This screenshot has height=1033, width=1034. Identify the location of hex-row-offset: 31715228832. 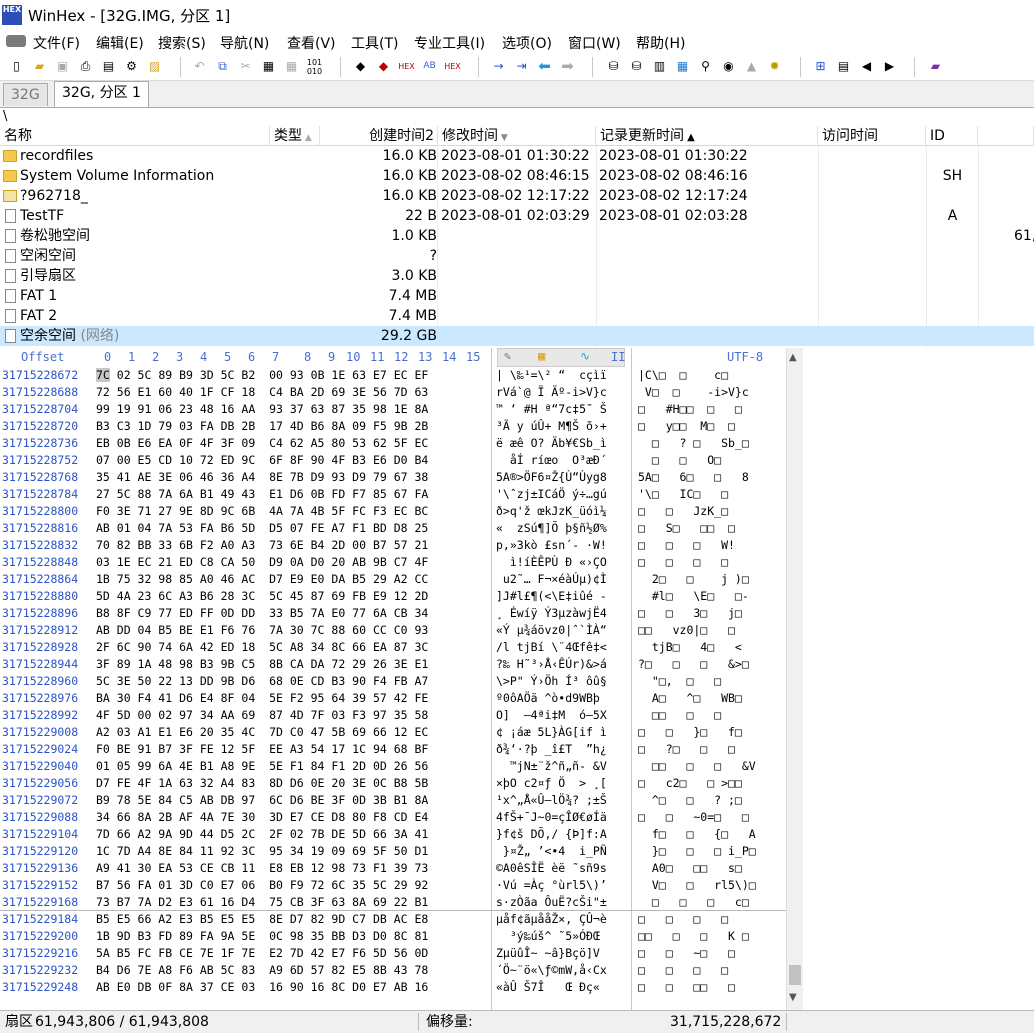
(40, 545).